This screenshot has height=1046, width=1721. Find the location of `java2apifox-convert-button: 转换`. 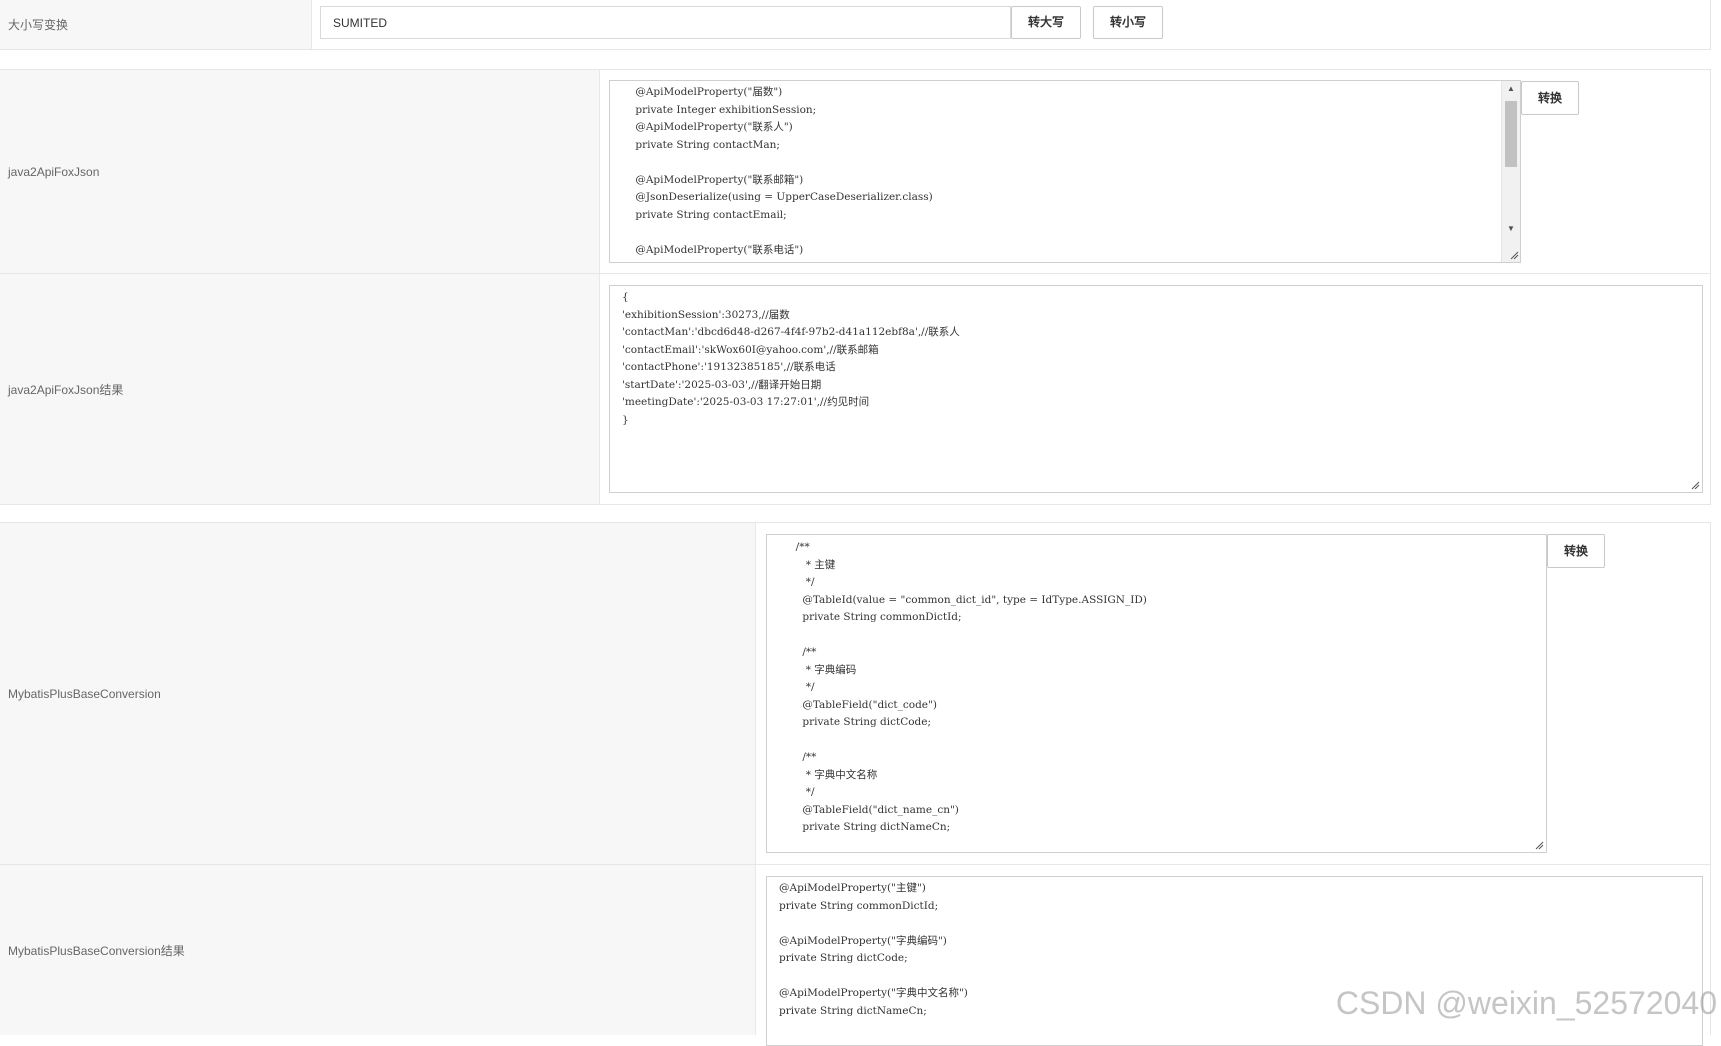

java2apifox-convert-button: 转换 is located at coordinates (1550, 98).